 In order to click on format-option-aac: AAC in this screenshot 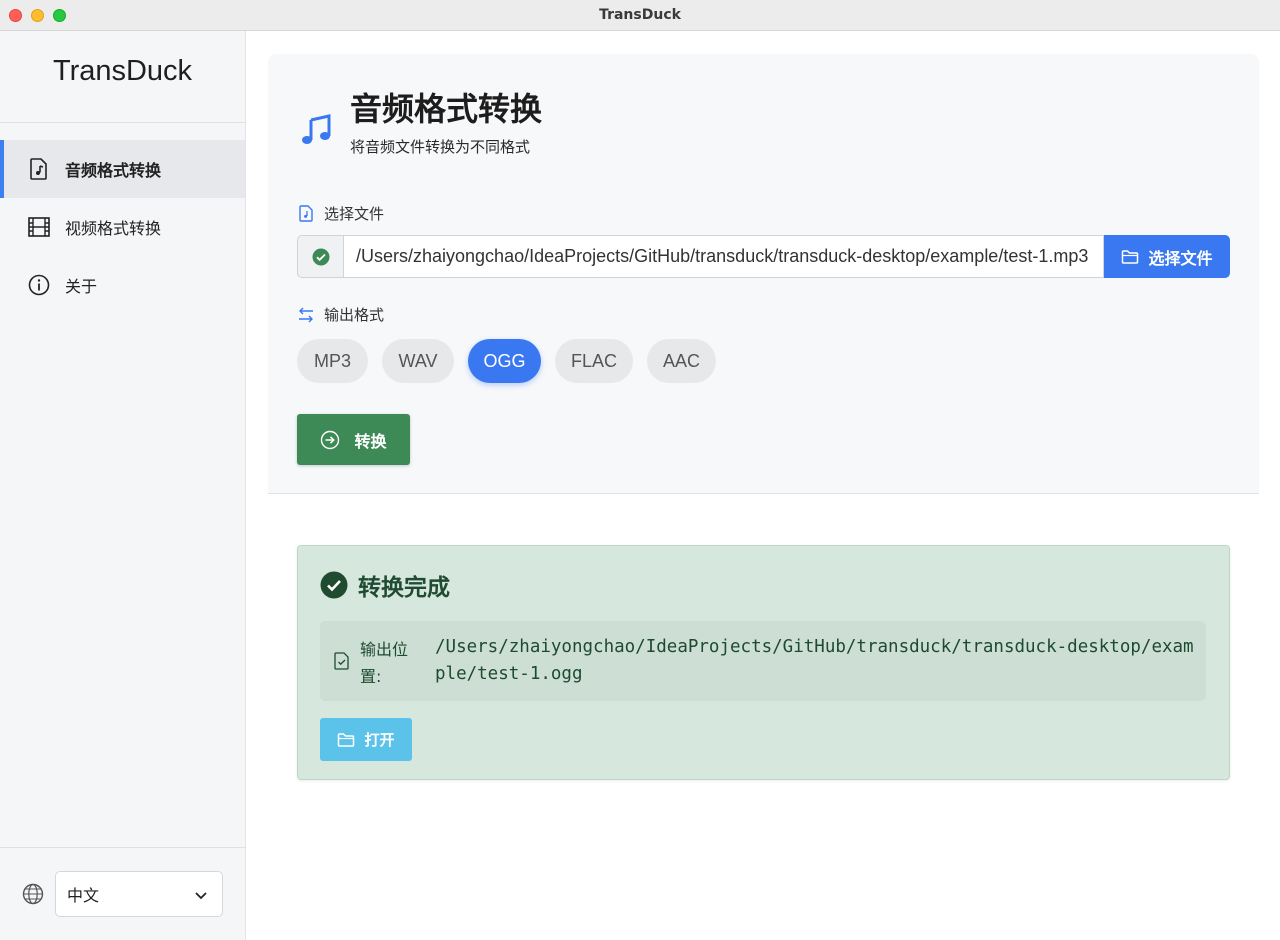, I will do `click(681, 361)`.